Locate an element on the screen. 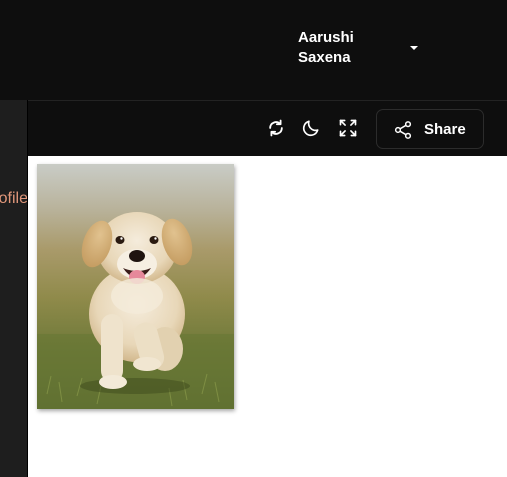  refresh-icon is located at coordinates (276, 128).